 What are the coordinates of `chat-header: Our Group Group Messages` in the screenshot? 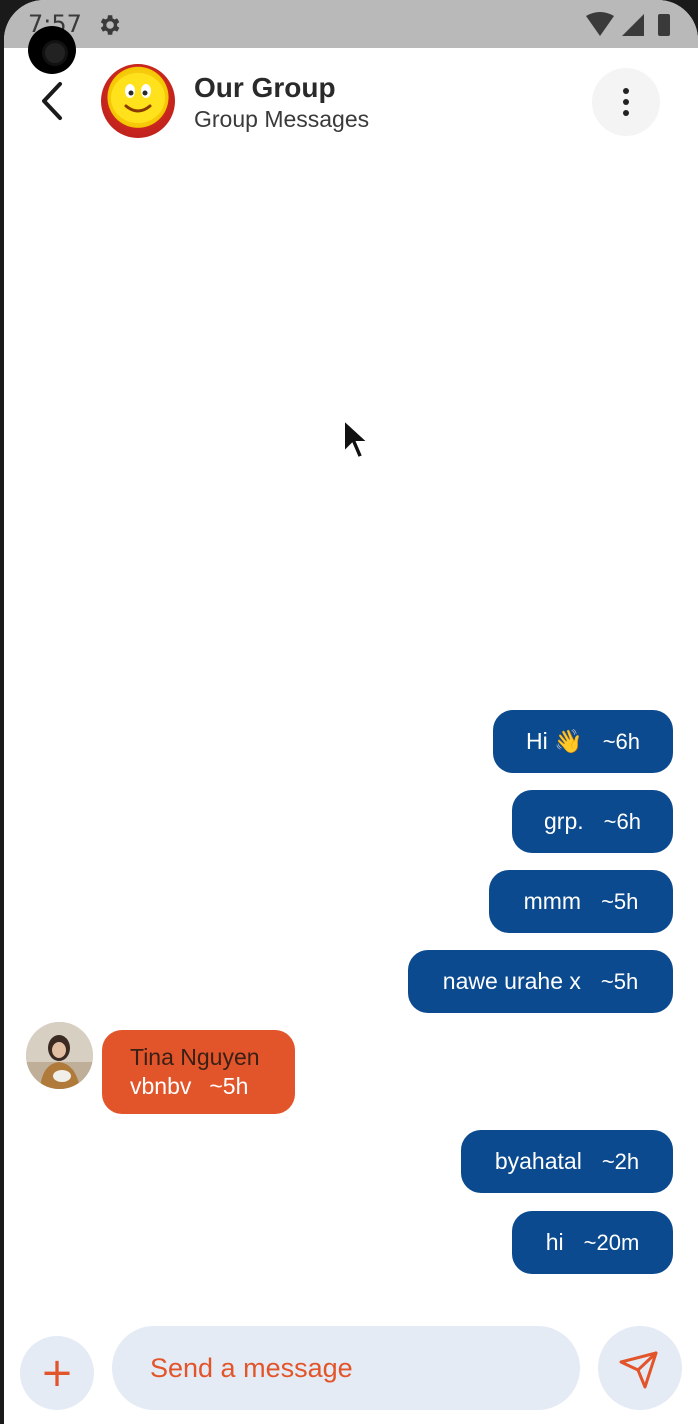 It's located at (351, 103).